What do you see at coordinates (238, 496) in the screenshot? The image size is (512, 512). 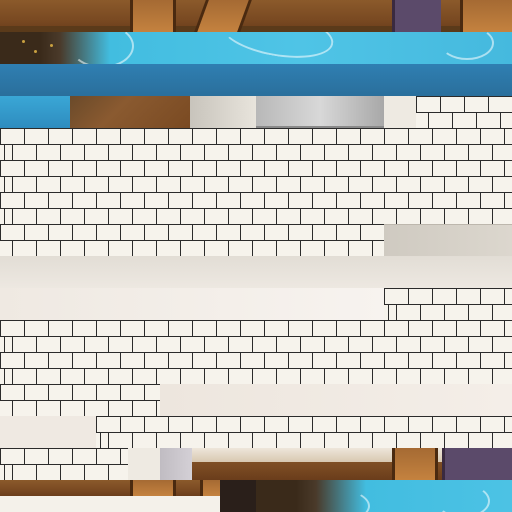 I see `dirt-patch` at bounding box center [238, 496].